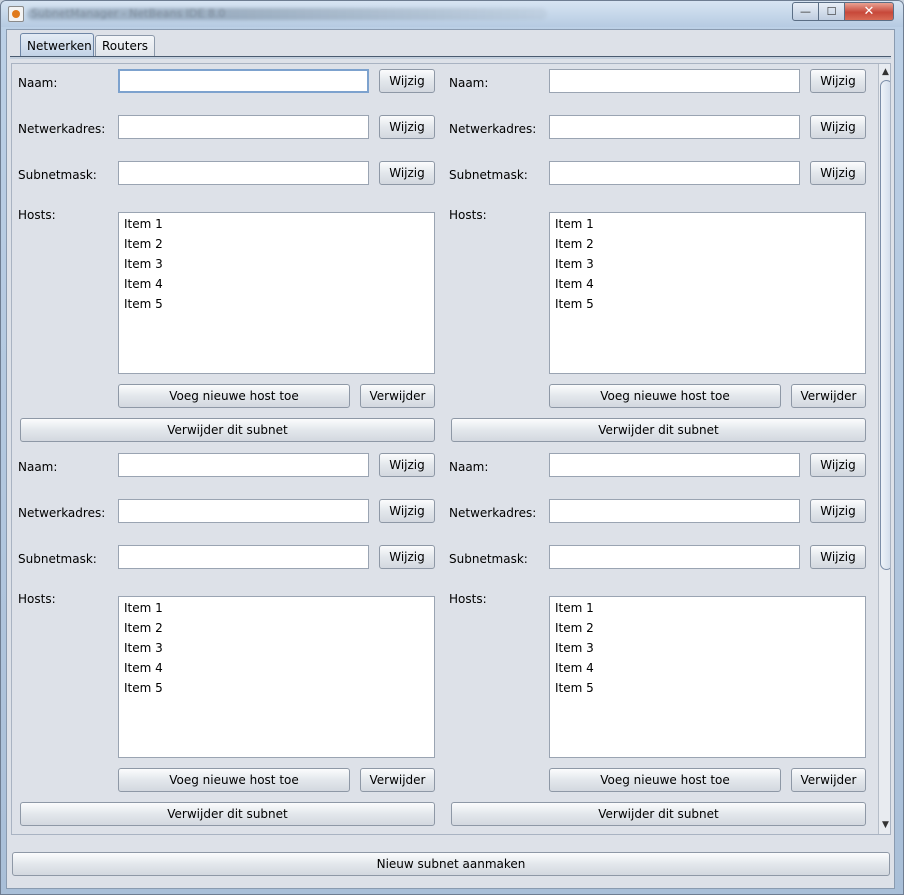 The width and height of the screenshot is (904, 895). I want to click on window-title: SubnetManager - NetBeans IDE 8.0, so click(128, 13).